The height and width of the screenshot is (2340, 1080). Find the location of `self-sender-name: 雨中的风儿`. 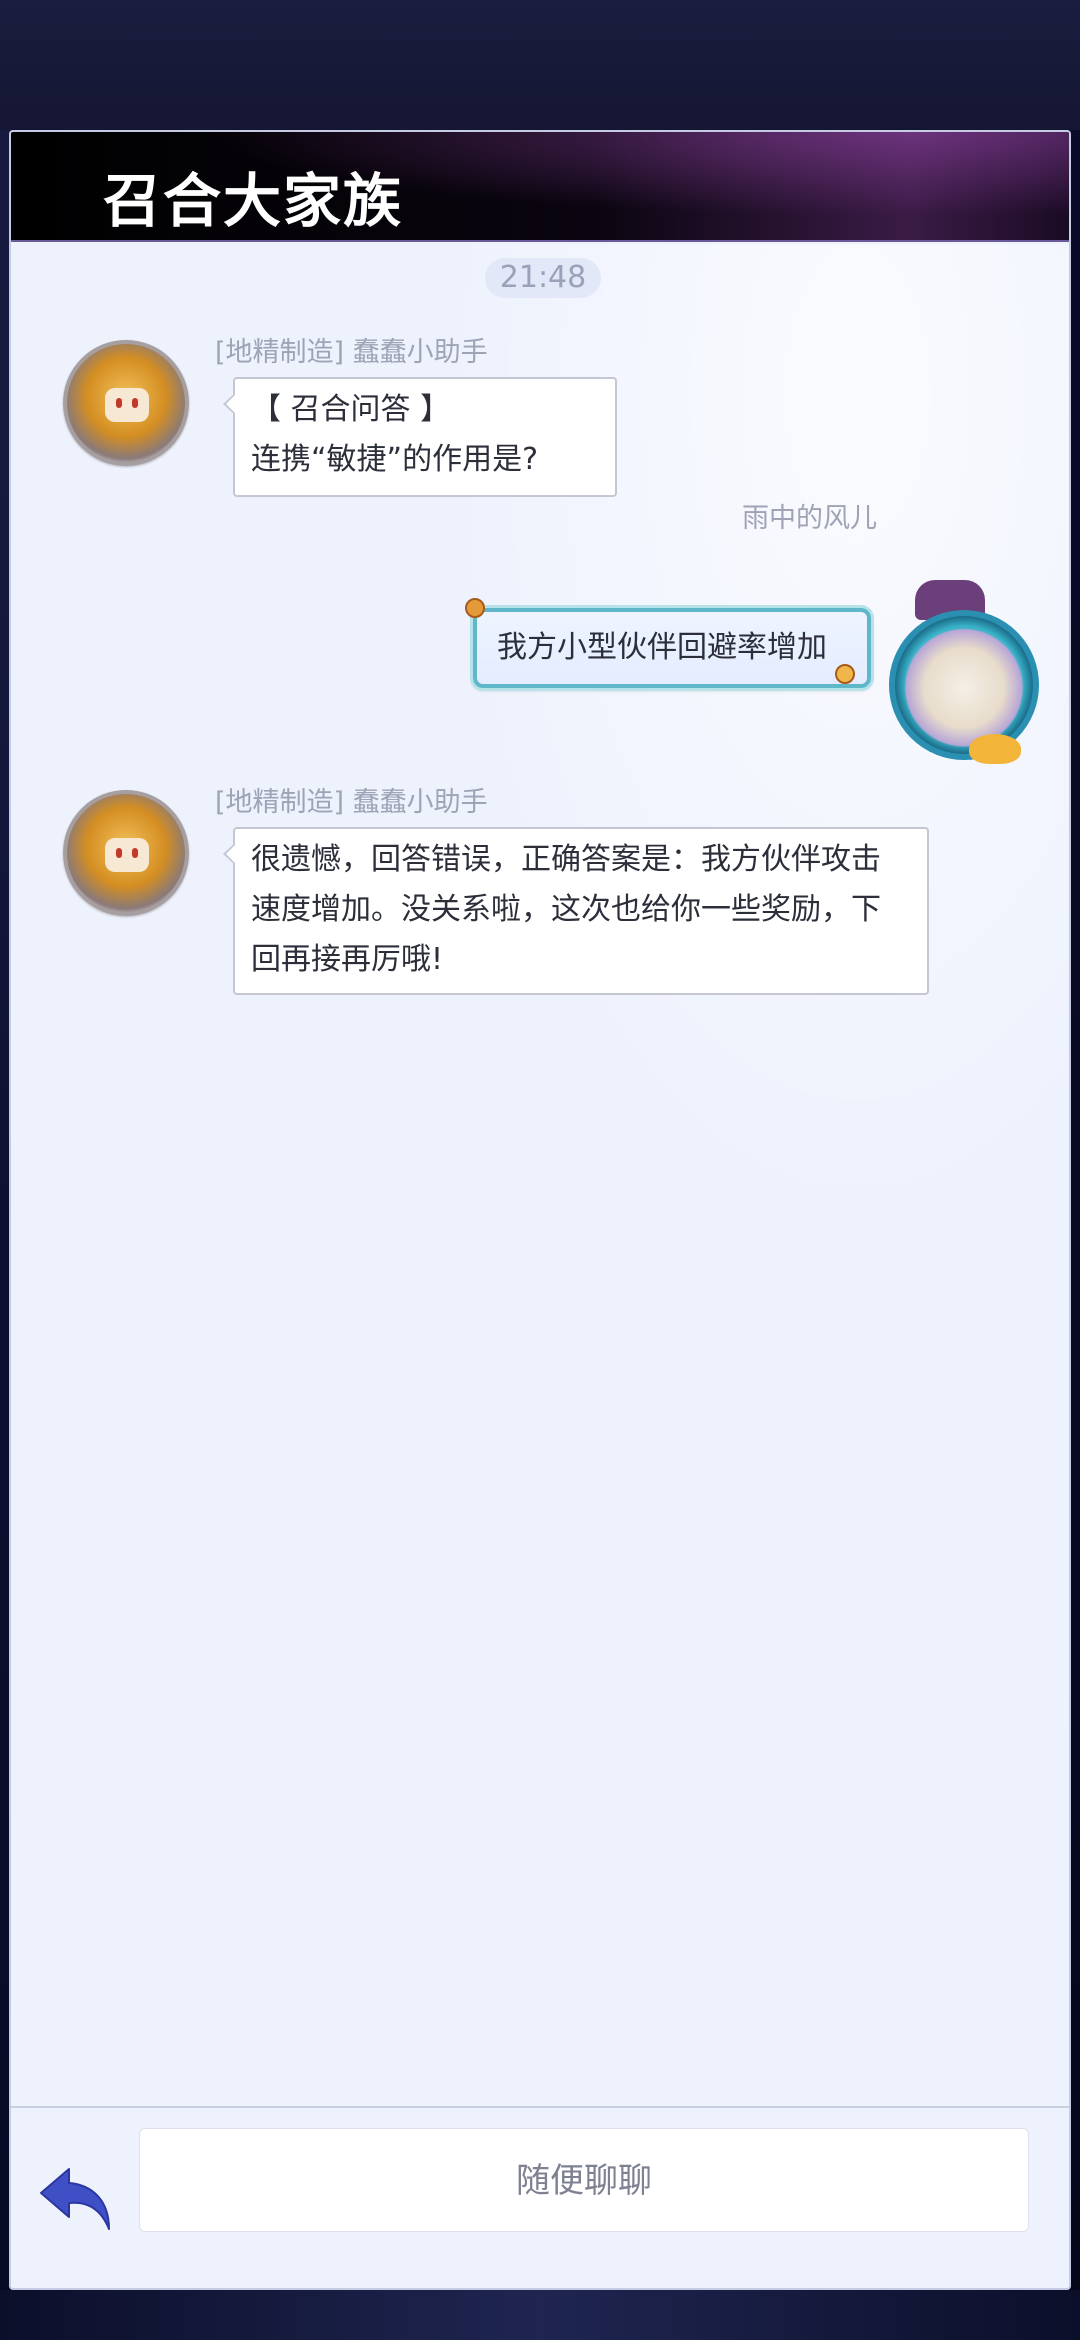

self-sender-name: 雨中的风儿 is located at coordinates (809, 518).